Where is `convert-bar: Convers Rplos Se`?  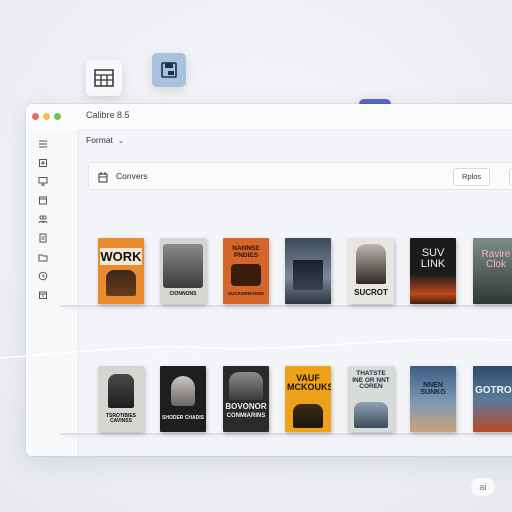
convert-bar: Convers Rplos Se is located at coordinates (300, 176).